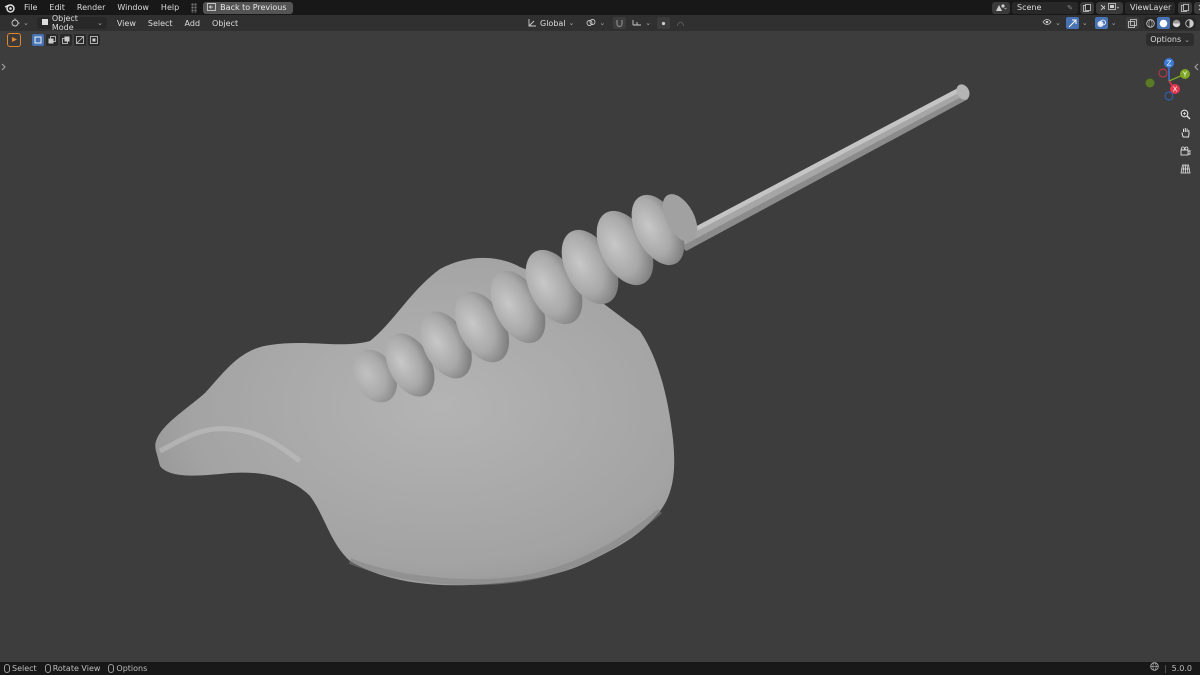 This screenshot has height=675, width=1200. What do you see at coordinates (1168, 79) in the screenshot?
I see `navigation-gizmo: Z Y X` at bounding box center [1168, 79].